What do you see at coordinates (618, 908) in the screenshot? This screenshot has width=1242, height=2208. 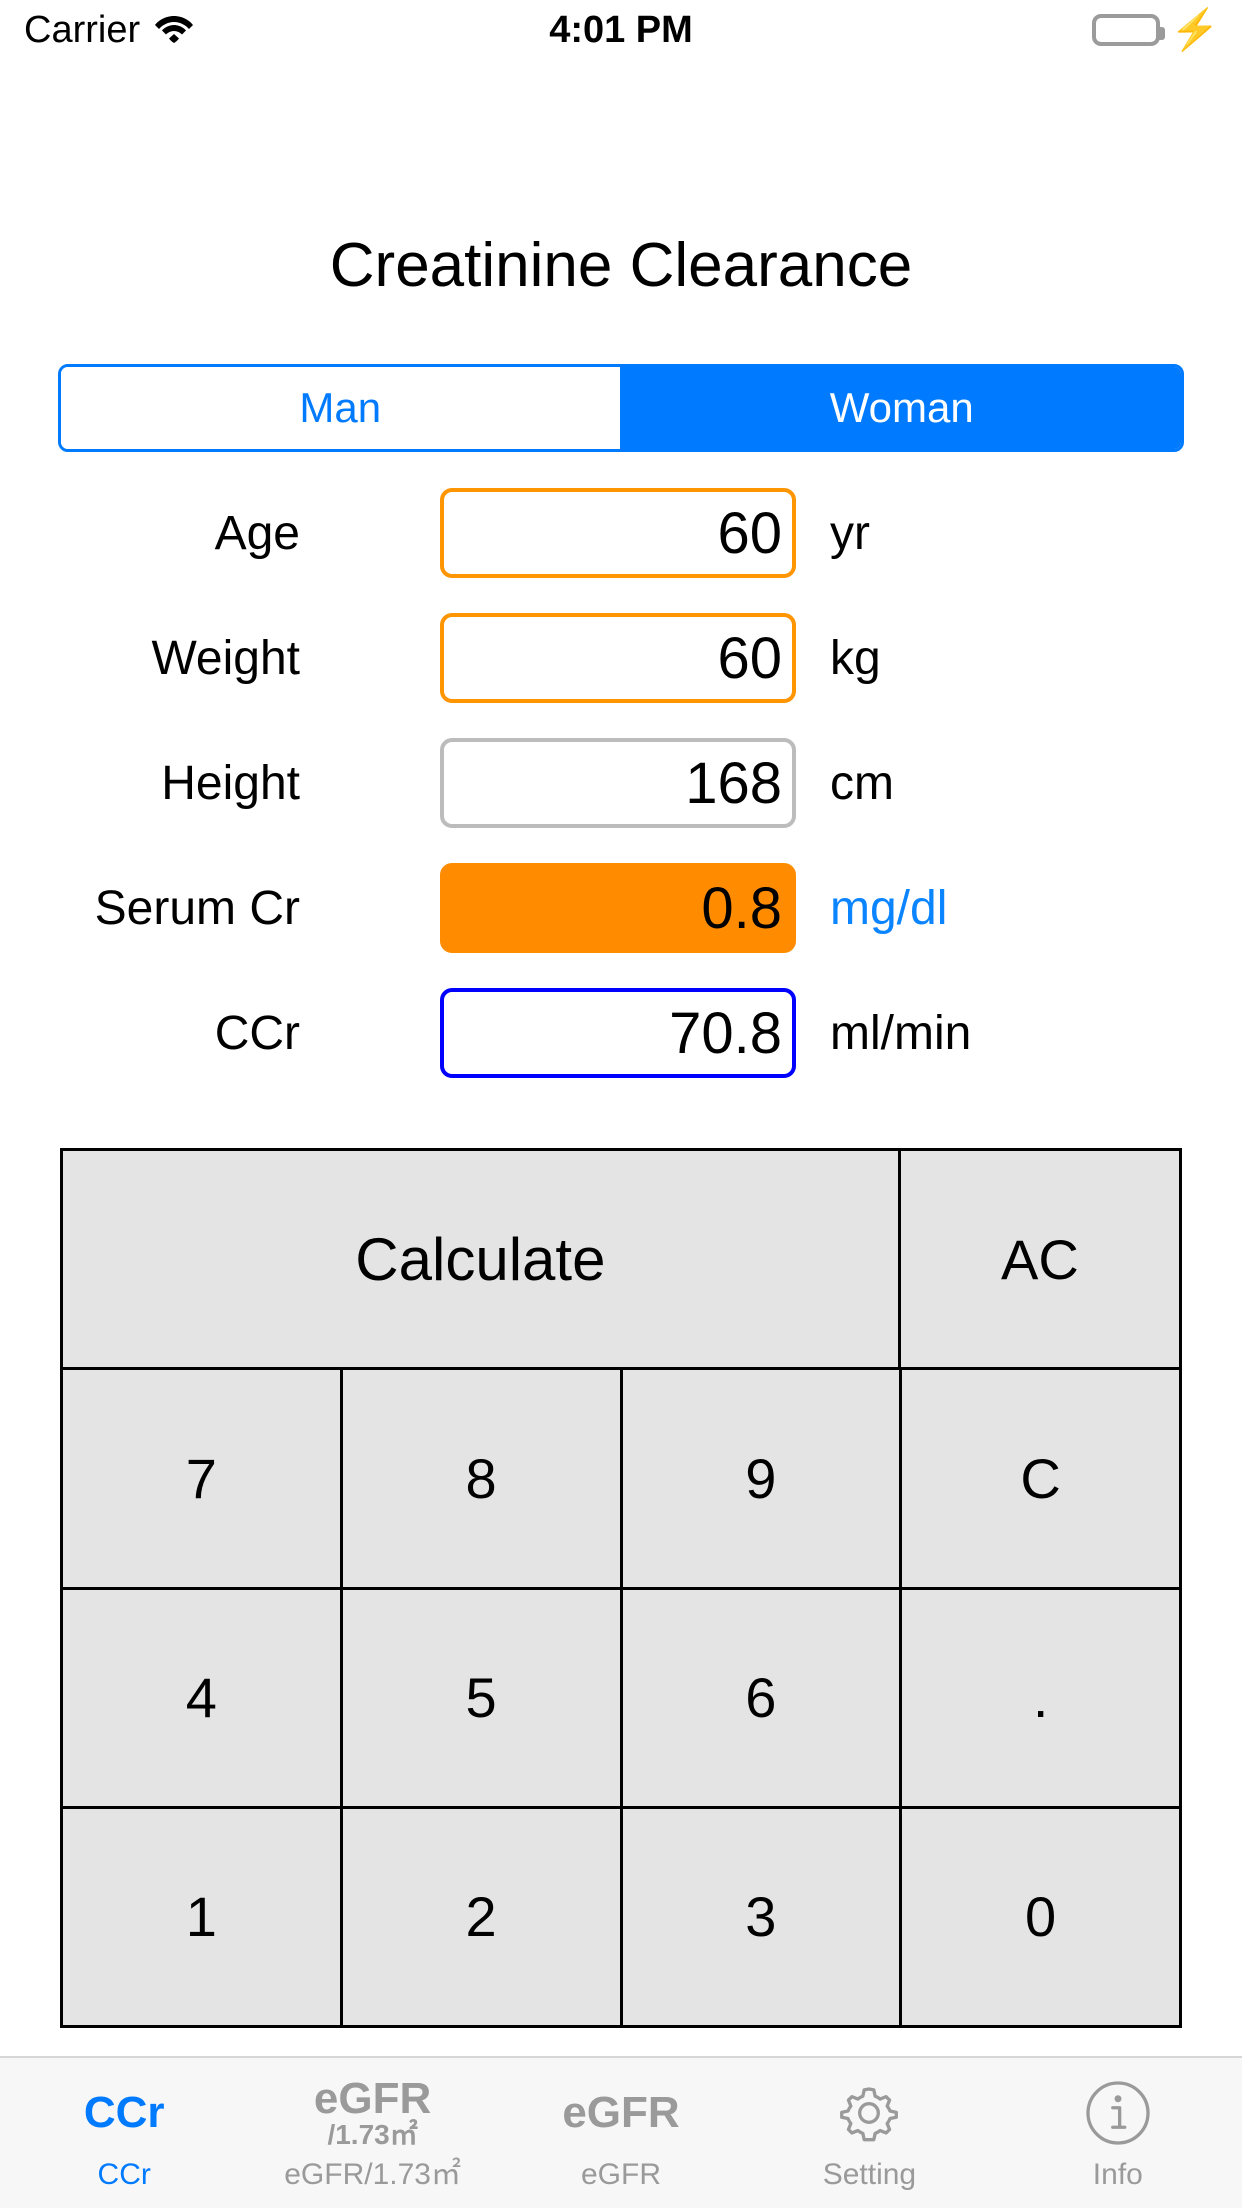 I see `serum-cr-input: 0.8` at bounding box center [618, 908].